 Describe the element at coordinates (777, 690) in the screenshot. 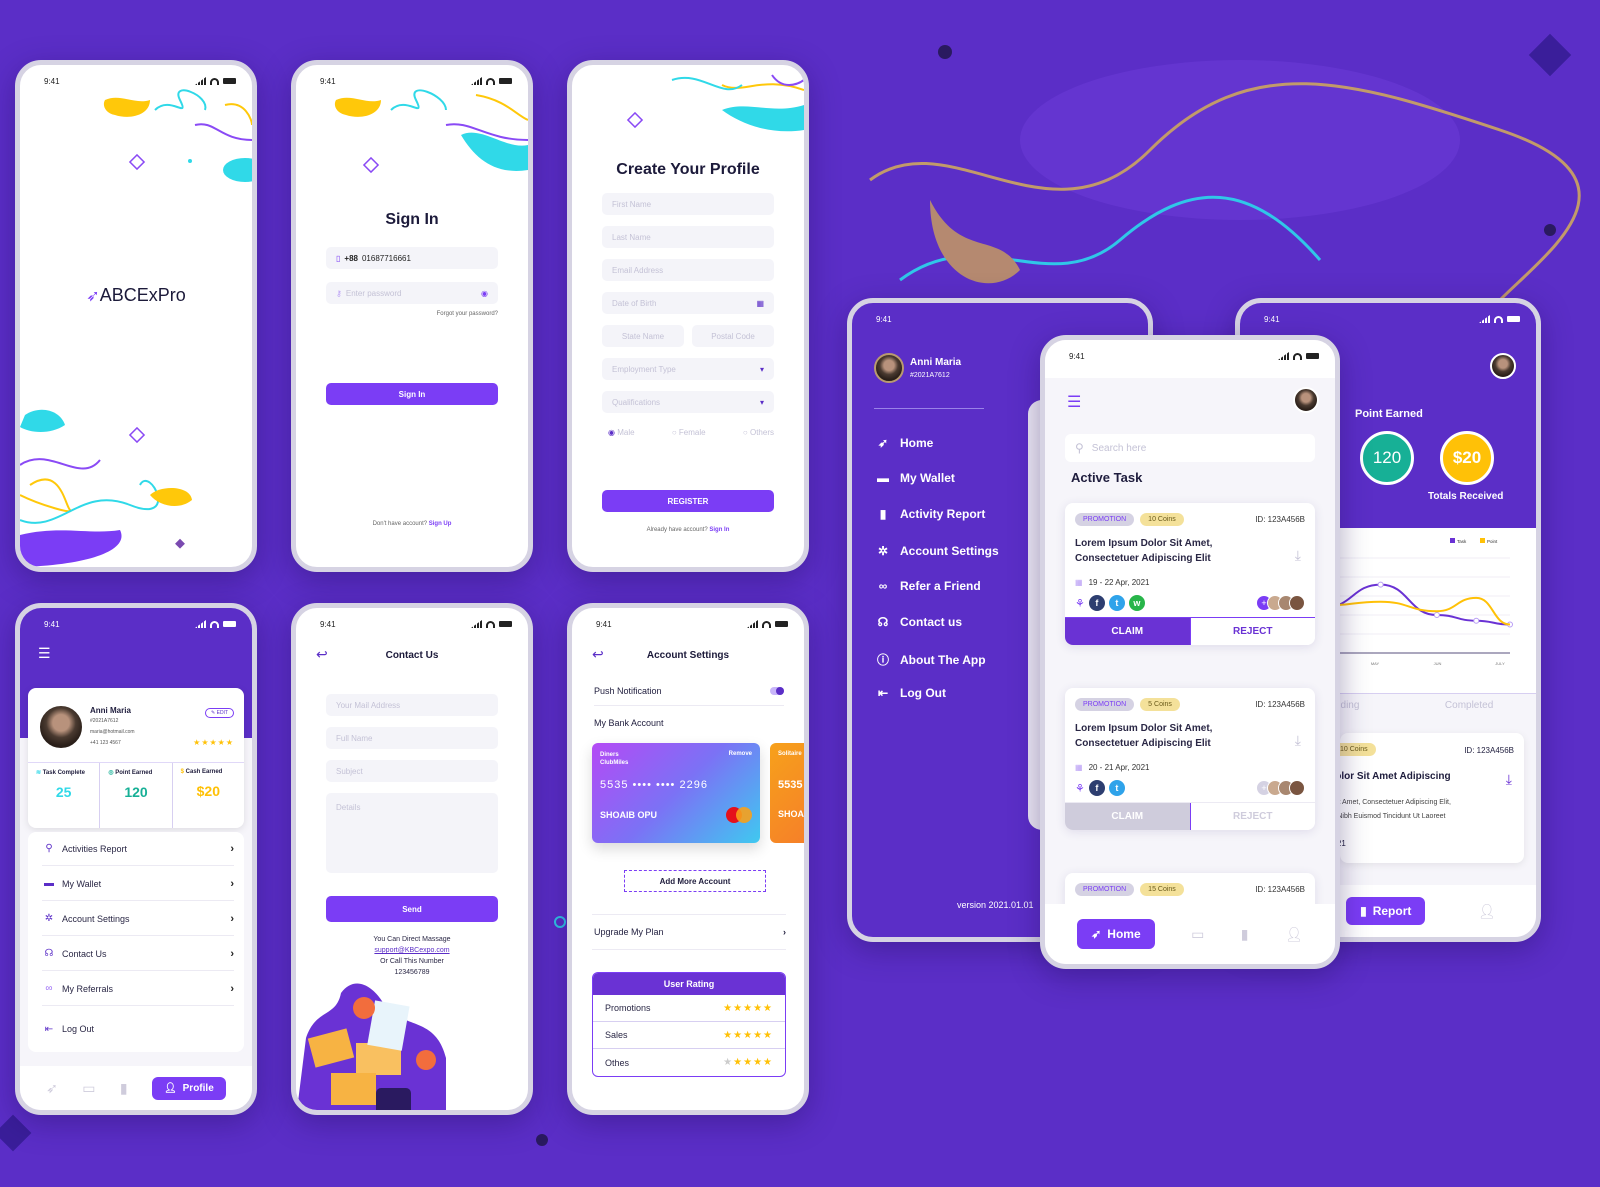

I see `push-notification-toggle` at that location.